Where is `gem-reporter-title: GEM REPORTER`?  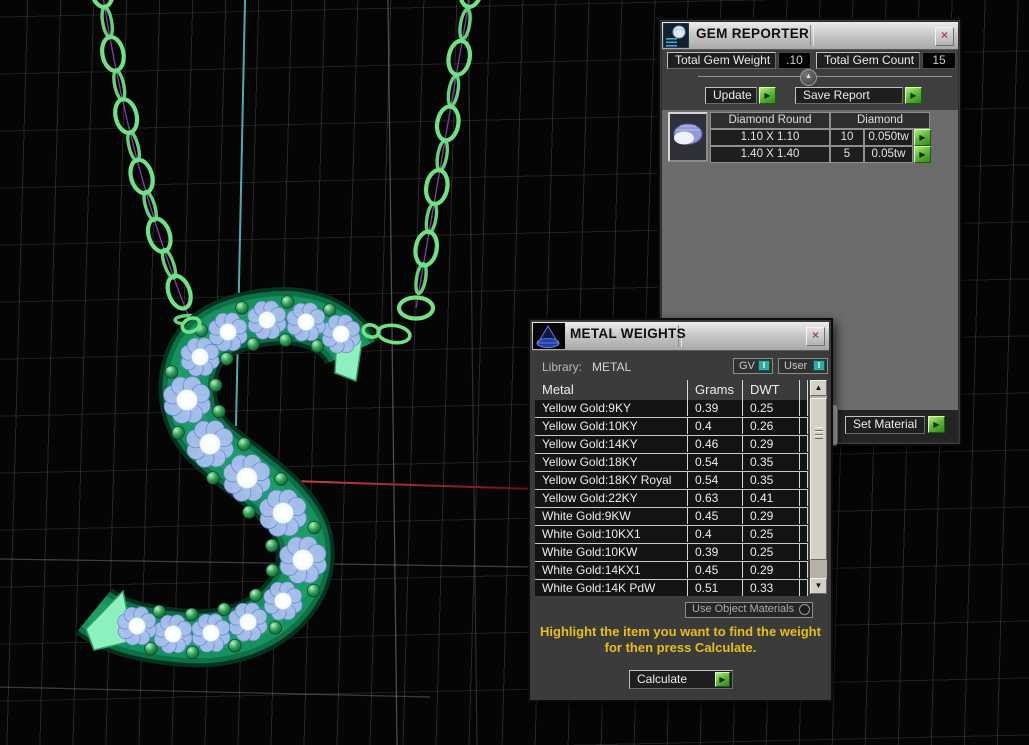
gem-reporter-title: GEM REPORTER is located at coordinates (753, 33).